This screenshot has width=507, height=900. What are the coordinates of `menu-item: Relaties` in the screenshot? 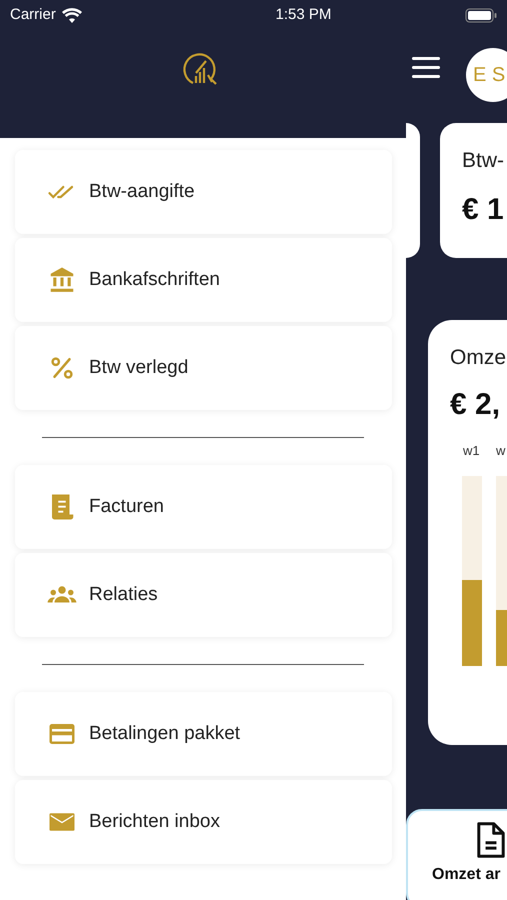 It's located at (203, 595).